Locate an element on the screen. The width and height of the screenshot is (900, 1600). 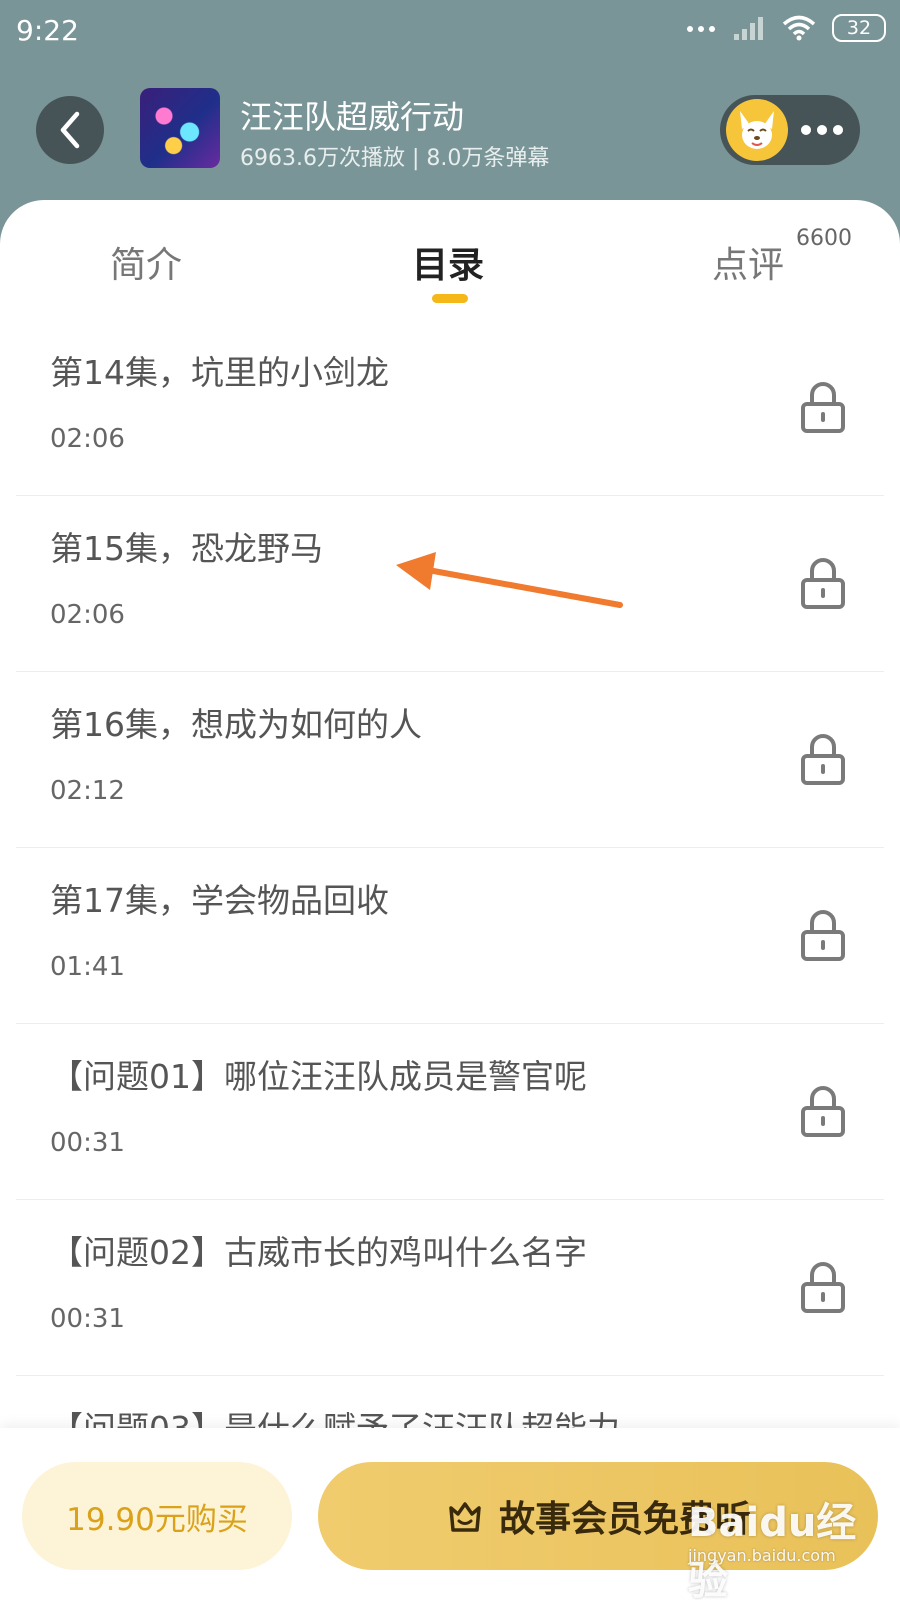
tab-catalog: 目录 is located at coordinates (448, 262).